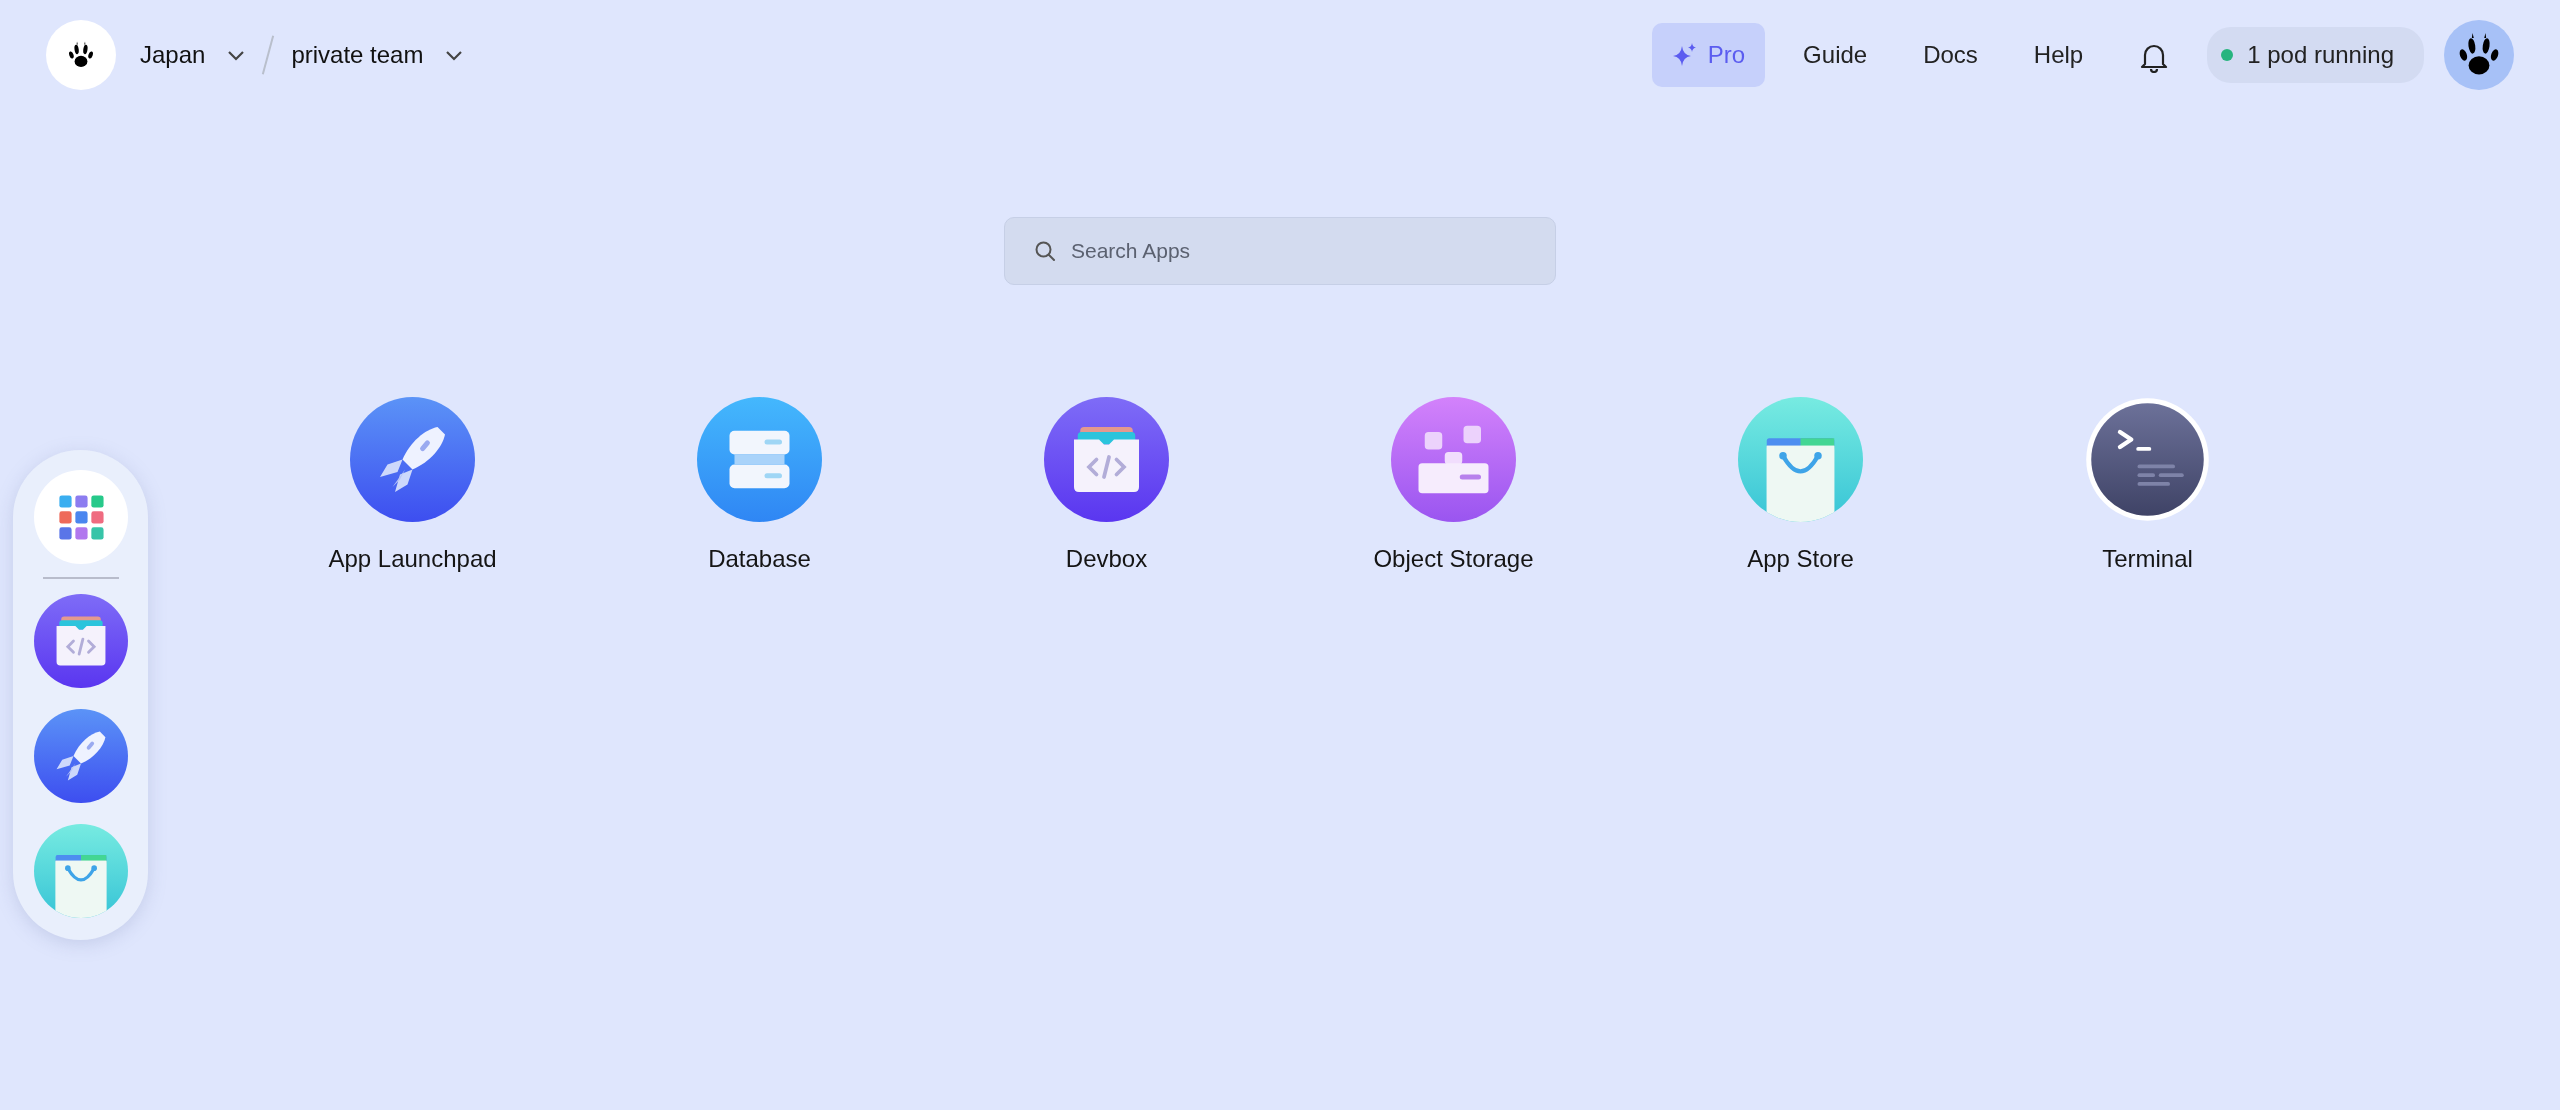 The width and height of the screenshot is (2560, 1110). I want to click on search-field: Search Apps, so click(1280, 251).